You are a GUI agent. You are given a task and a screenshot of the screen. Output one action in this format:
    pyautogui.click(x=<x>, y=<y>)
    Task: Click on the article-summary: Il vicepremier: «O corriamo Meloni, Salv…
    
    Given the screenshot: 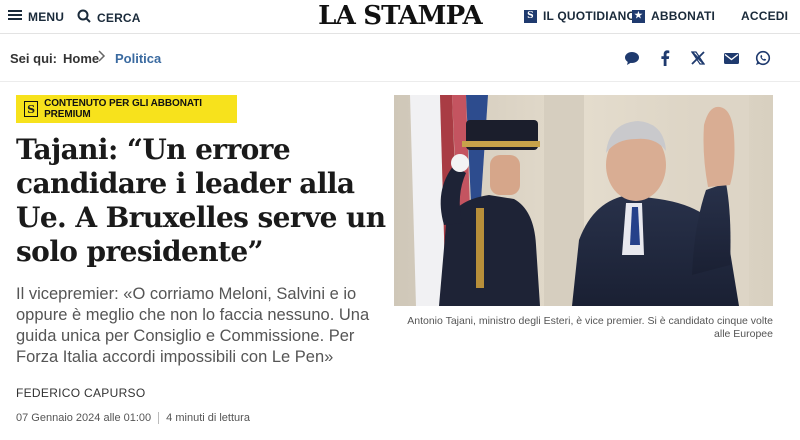 What is the action you would take?
    pyautogui.click(x=193, y=325)
    